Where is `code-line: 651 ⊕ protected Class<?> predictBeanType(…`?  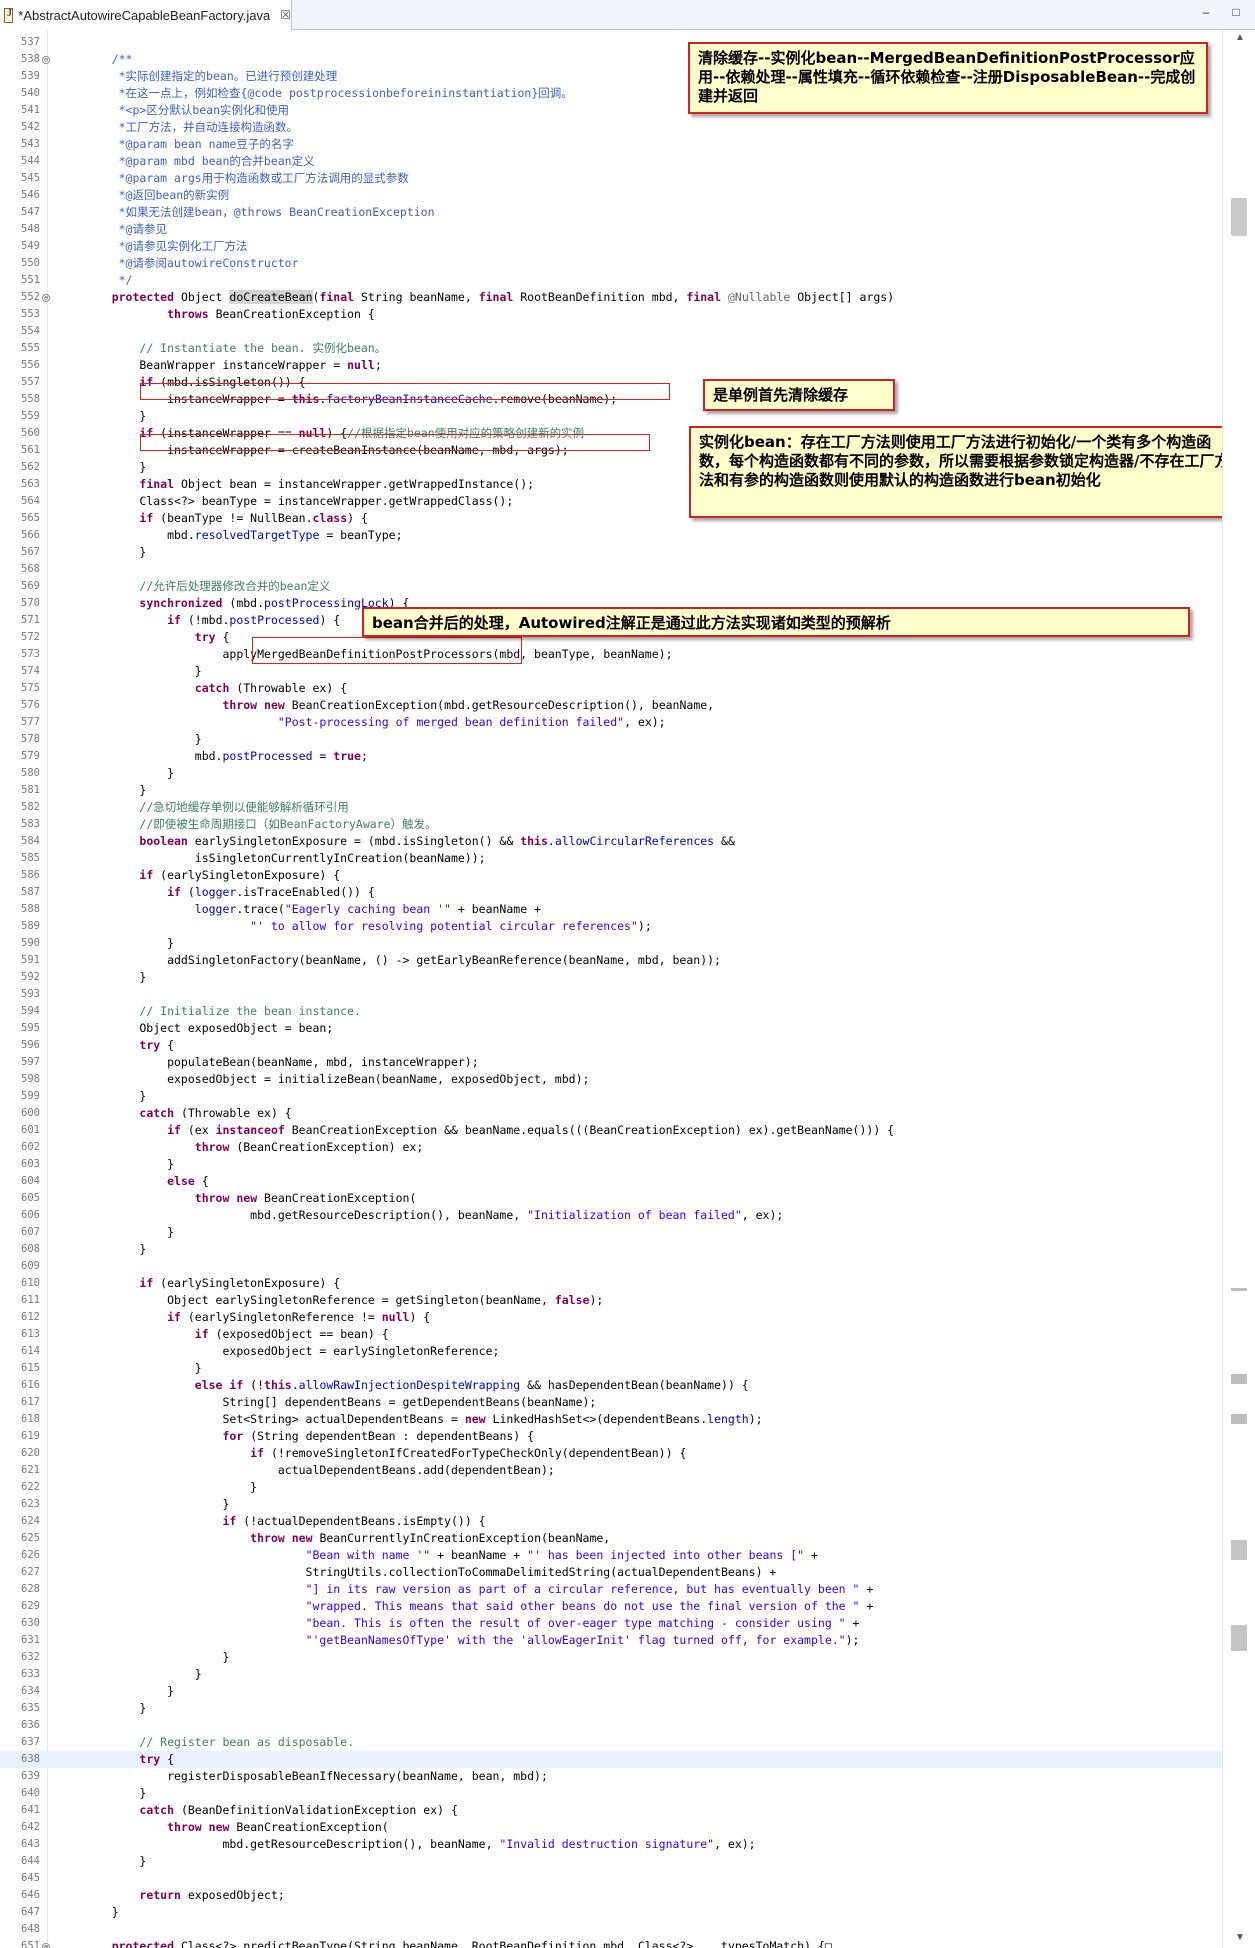
code-line: 651 ⊕ protected Class<?> predictBeanType(… is located at coordinates (611, 1943).